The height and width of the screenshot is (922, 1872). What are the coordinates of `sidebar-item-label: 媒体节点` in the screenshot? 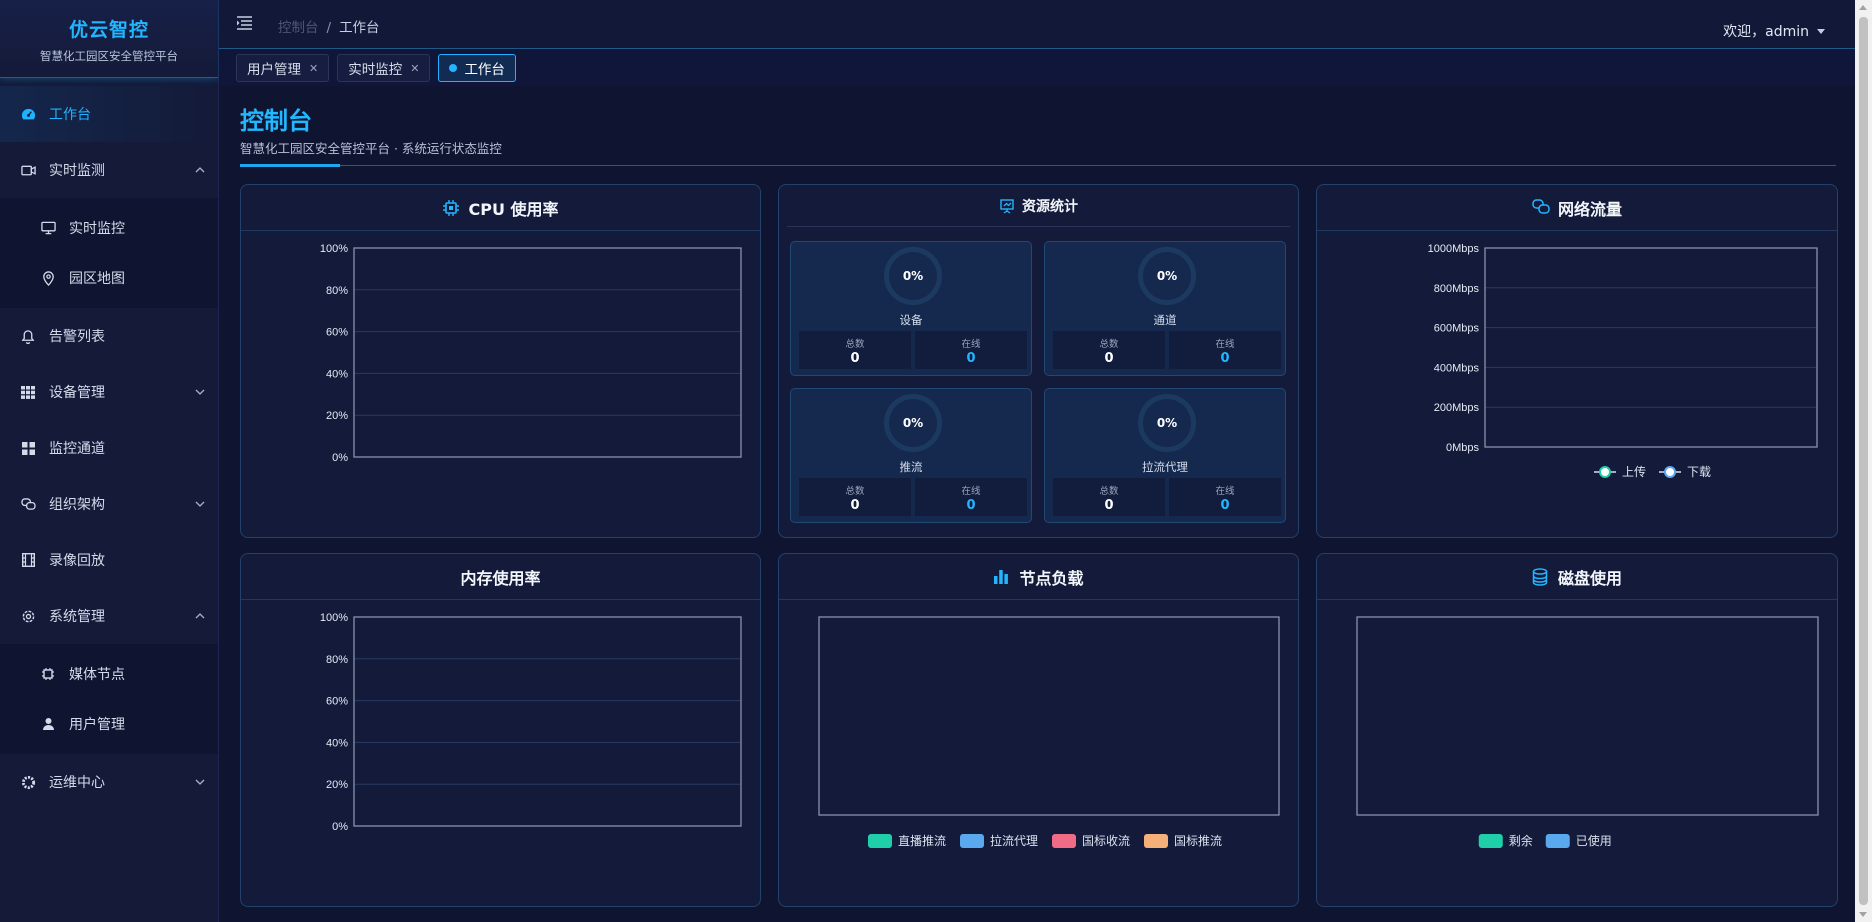 It's located at (97, 675).